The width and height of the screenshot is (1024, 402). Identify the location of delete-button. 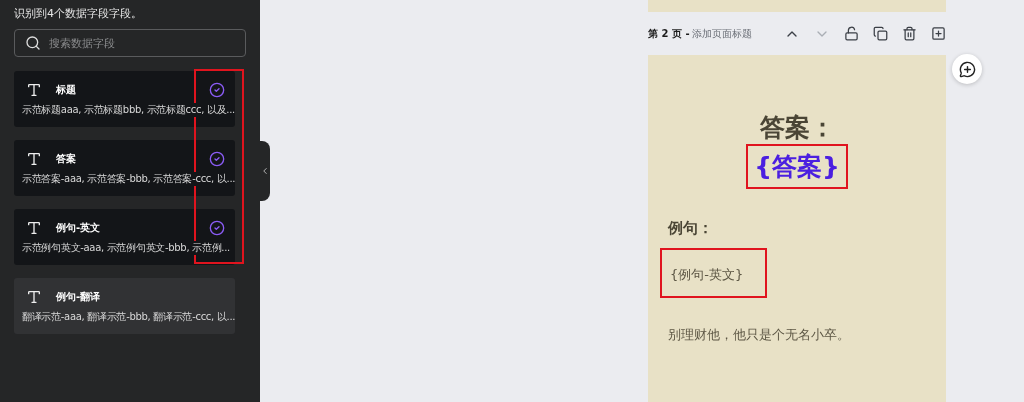
(909, 33).